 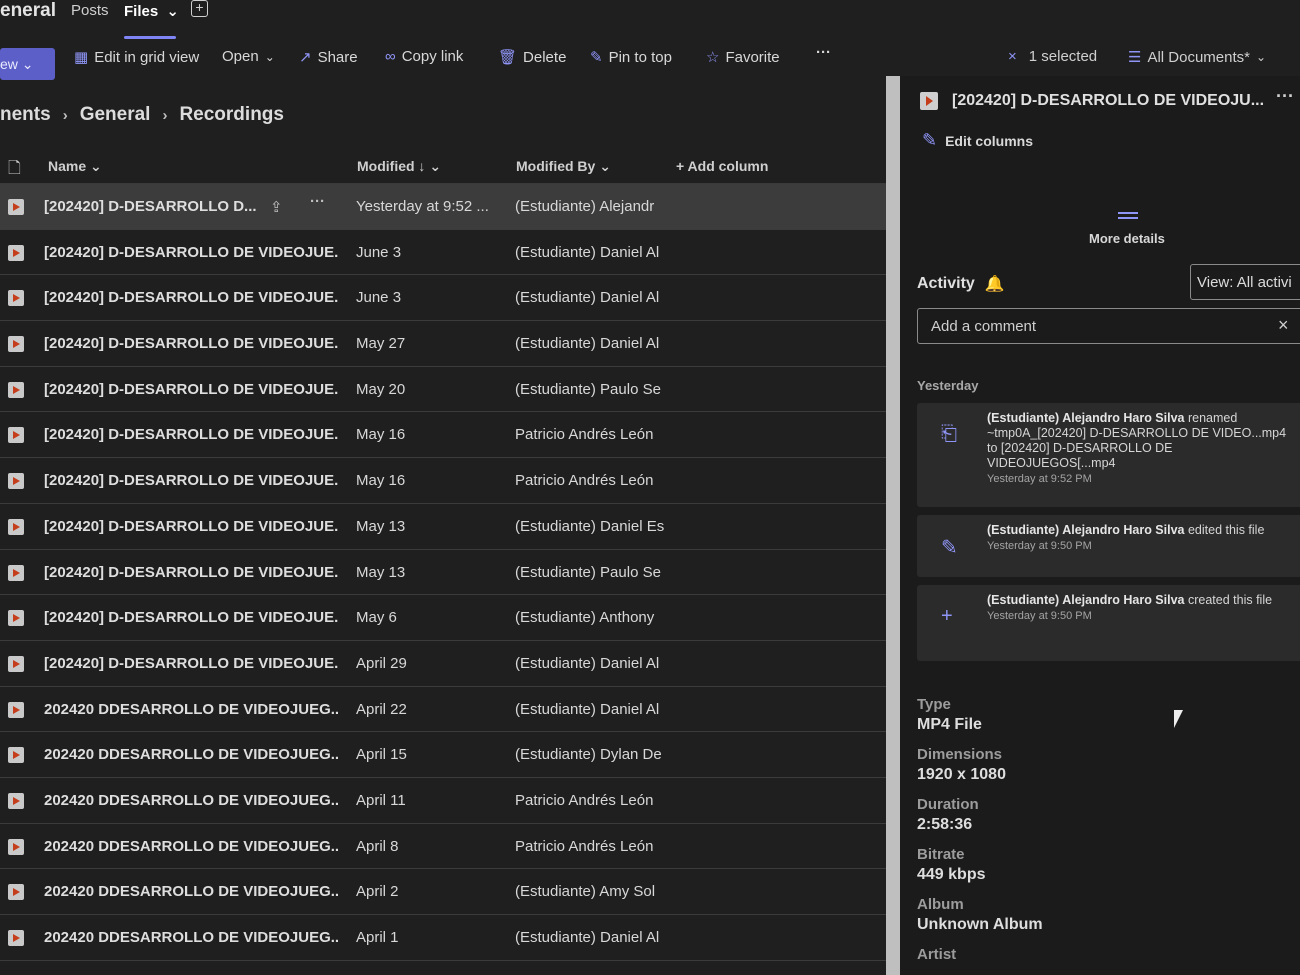 I want to click on chevron-down-icon: ⌄, so click(x=172, y=11).